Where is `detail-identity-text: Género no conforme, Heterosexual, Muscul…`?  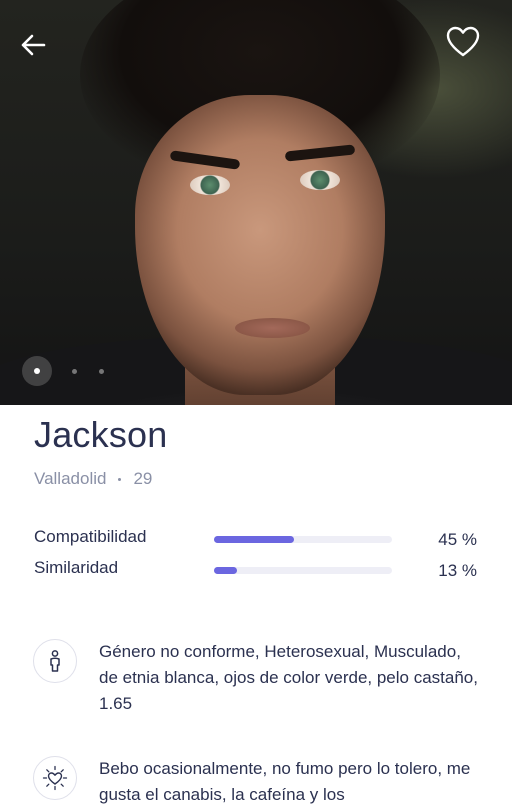
detail-identity-text: Género no conforme, Heterosexual, Muscul… is located at coordinates (288, 677).